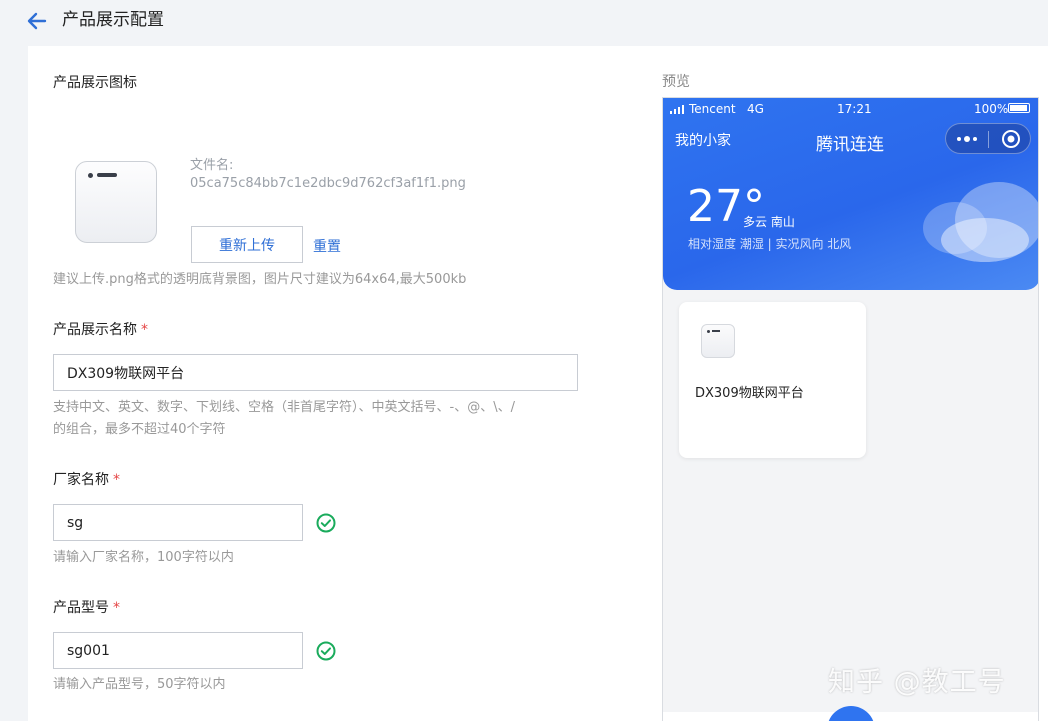 This screenshot has width=1048, height=721. I want to click on product-model-input, so click(178, 650).